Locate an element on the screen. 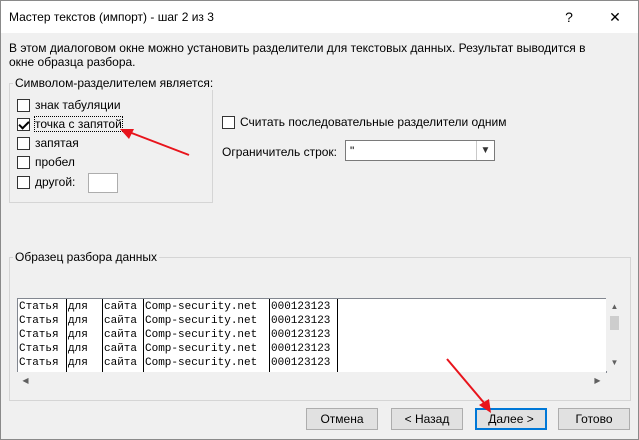 Image resolution: width=639 pixels, height=440 pixels. next-button: Далее > is located at coordinates (511, 419).